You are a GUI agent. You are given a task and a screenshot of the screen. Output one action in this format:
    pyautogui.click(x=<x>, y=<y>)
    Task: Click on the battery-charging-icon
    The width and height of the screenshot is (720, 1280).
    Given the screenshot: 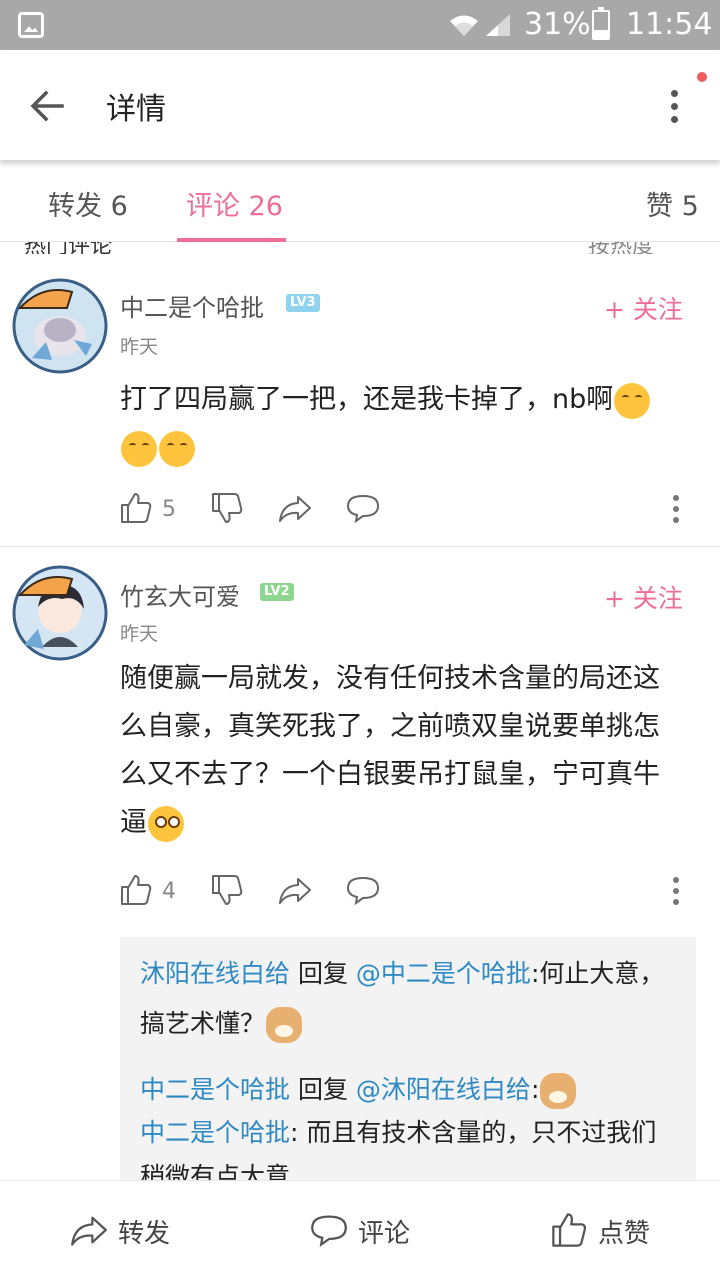 What is the action you would take?
    pyautogui.click(x=601, y=23)
    